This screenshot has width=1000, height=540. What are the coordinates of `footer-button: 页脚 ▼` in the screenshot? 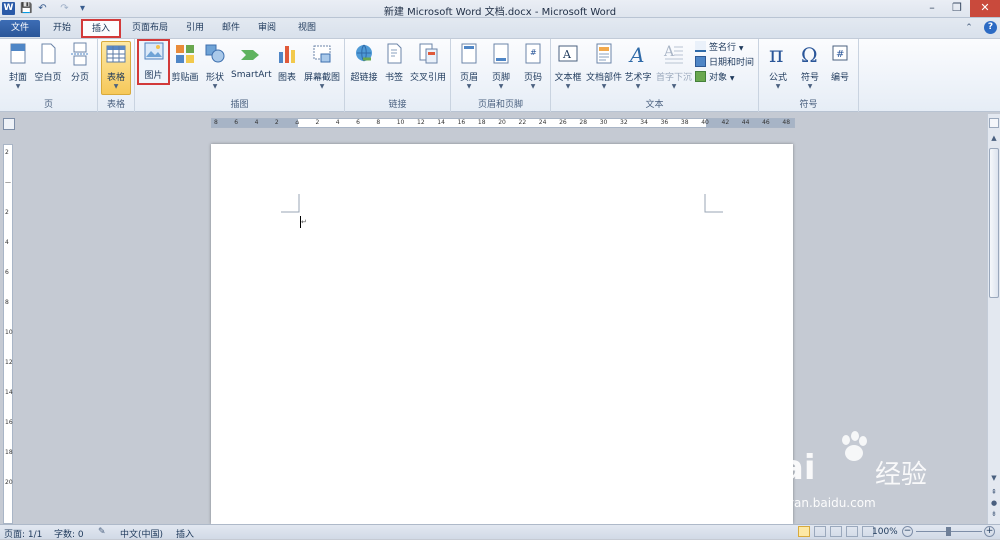 It's located at (501, 66).